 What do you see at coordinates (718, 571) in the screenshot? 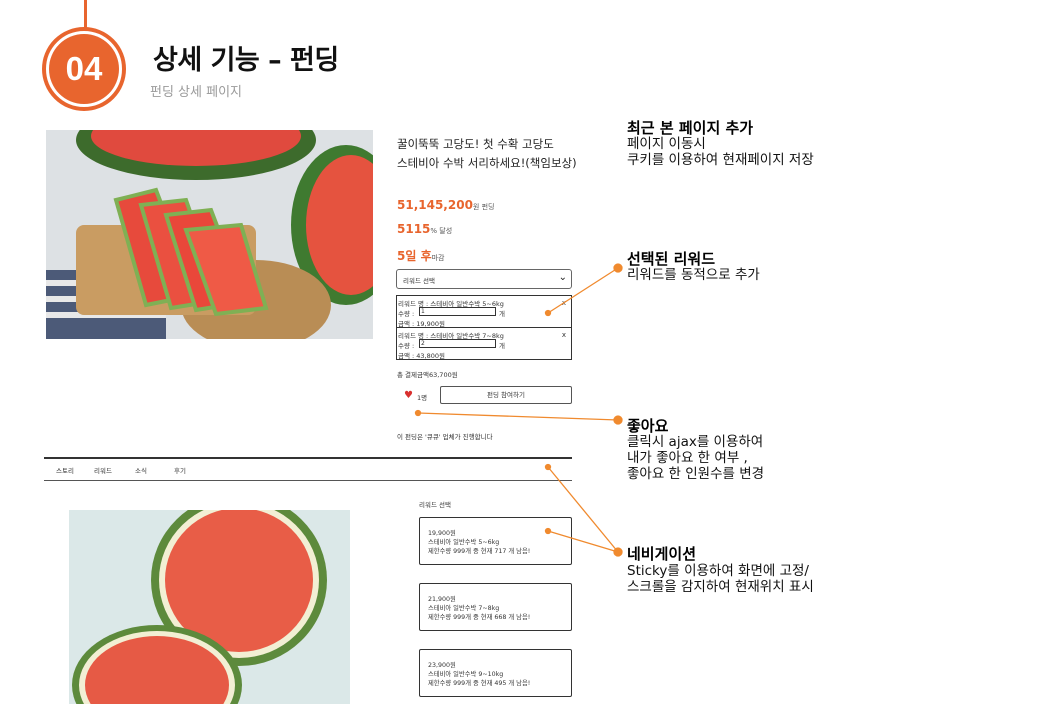
I see `annotation-line: Sticky를 이용하여 화면에 고정/` at bounding box center [718, 571].